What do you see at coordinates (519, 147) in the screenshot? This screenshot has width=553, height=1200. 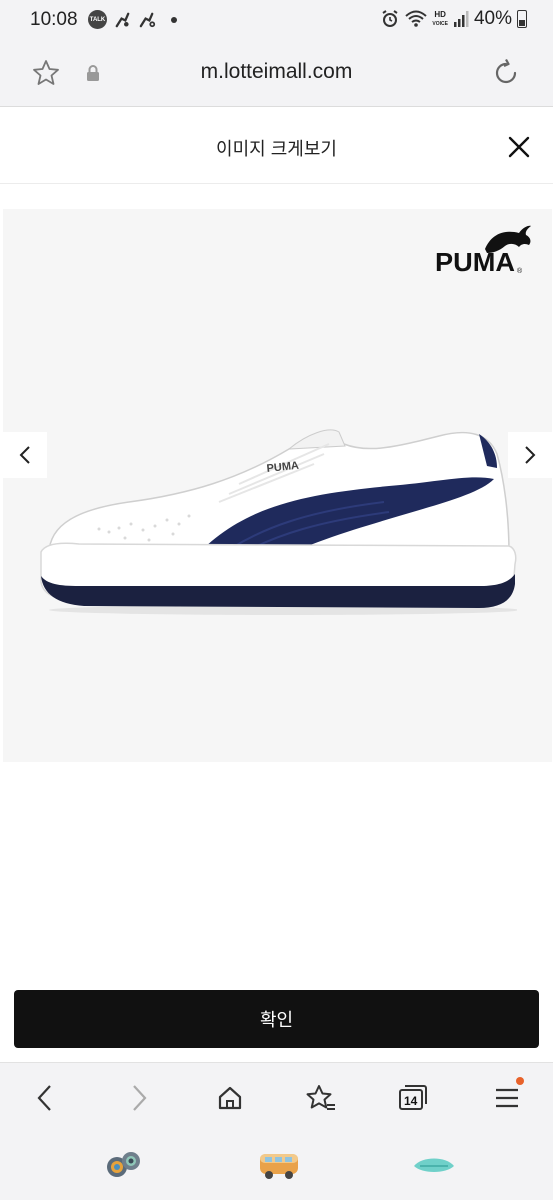 I see `close-icon` at bounding box center [519, 147].